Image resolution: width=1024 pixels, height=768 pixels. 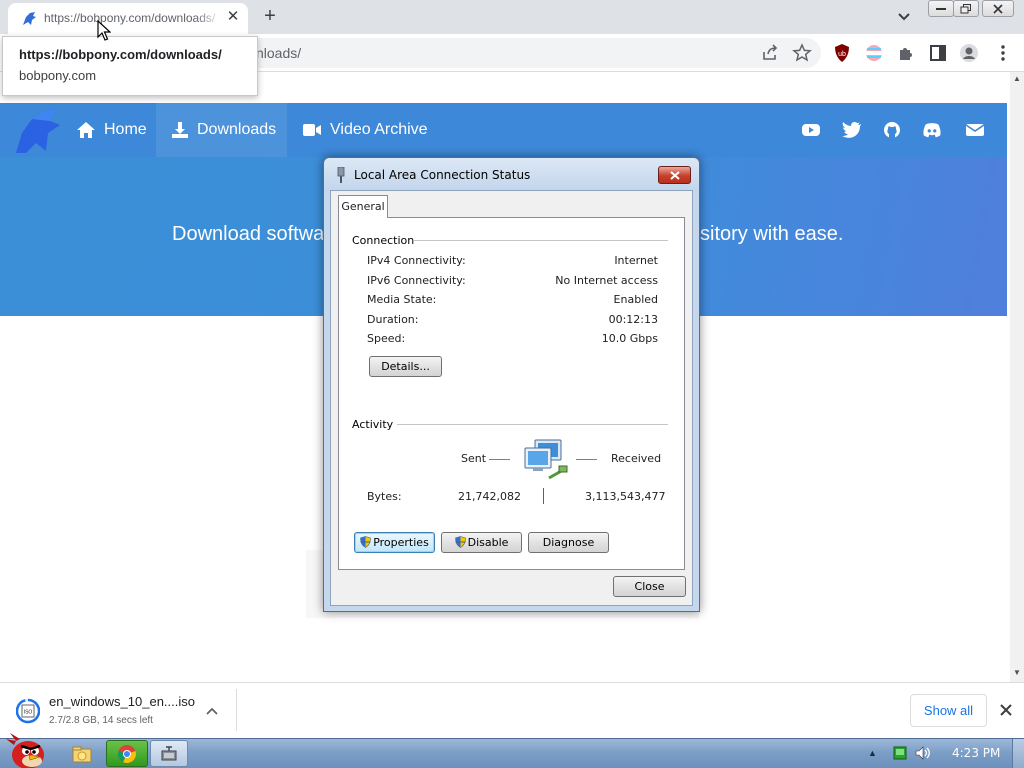 What do you see at coordinates (503, 130) in the screenshot?
I see `site-navbar: Home Downloads Video Archive` at bounding box center [503, 130].